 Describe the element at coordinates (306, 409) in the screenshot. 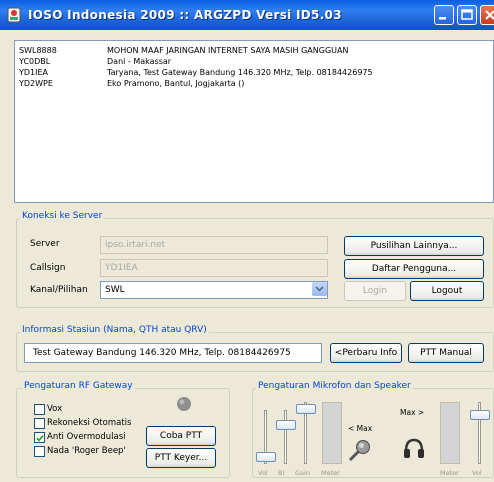

I see `mic-gain-thumb` at that location.